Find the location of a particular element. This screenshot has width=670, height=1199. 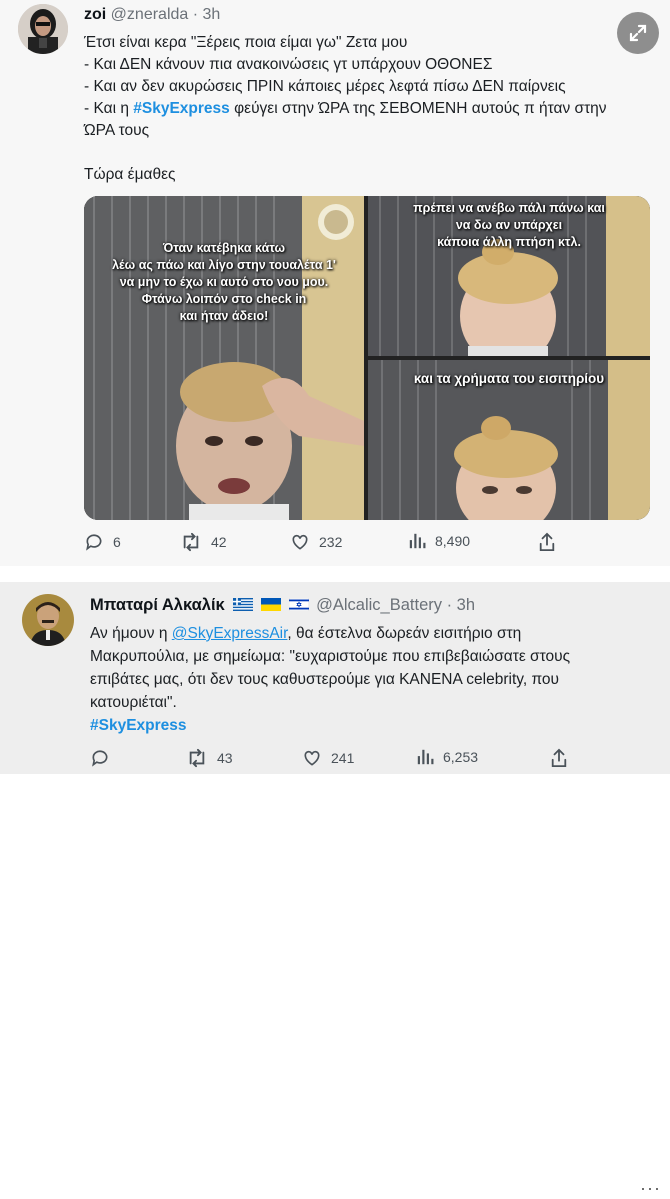

retweet-count: 42 is located at coordinates (219, 542).